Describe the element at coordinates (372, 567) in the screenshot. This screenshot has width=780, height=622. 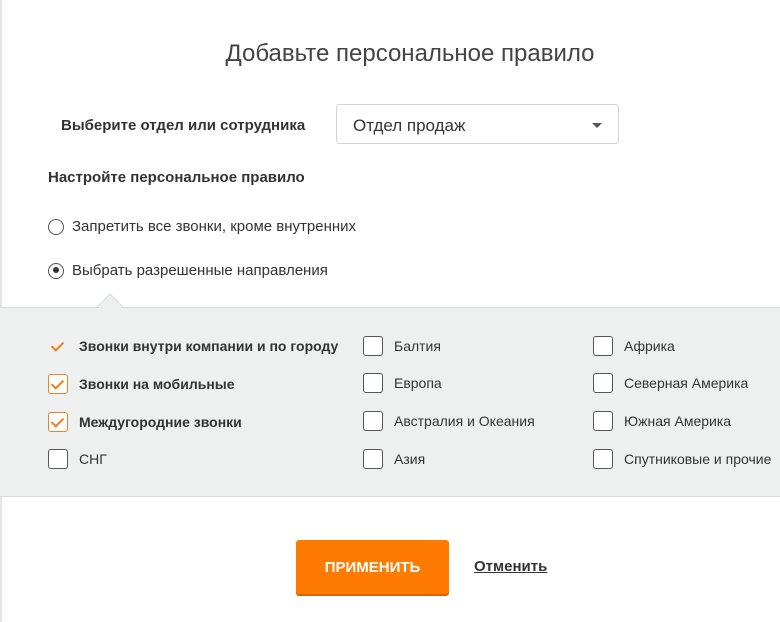
I see `apply-button: ПРИМЕНИТЬ` at that location.